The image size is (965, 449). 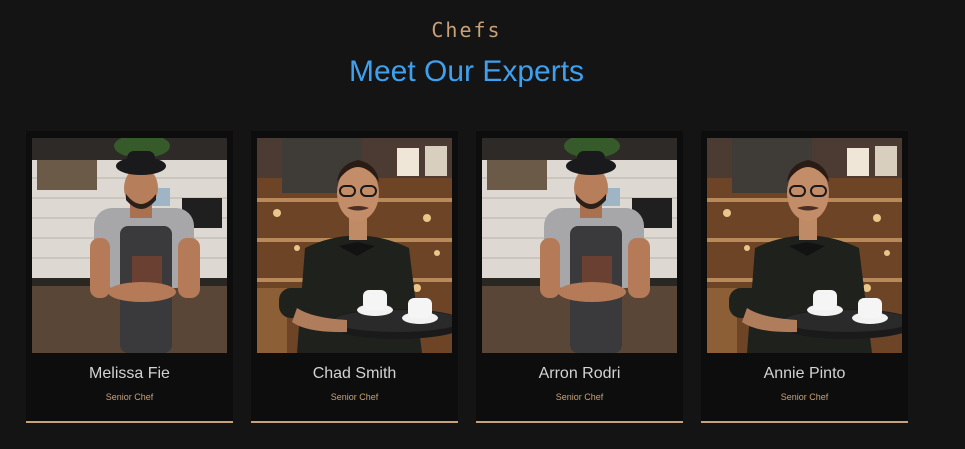 I want to click on chef-name: Arron Rodri, so click(x=579, y=373).